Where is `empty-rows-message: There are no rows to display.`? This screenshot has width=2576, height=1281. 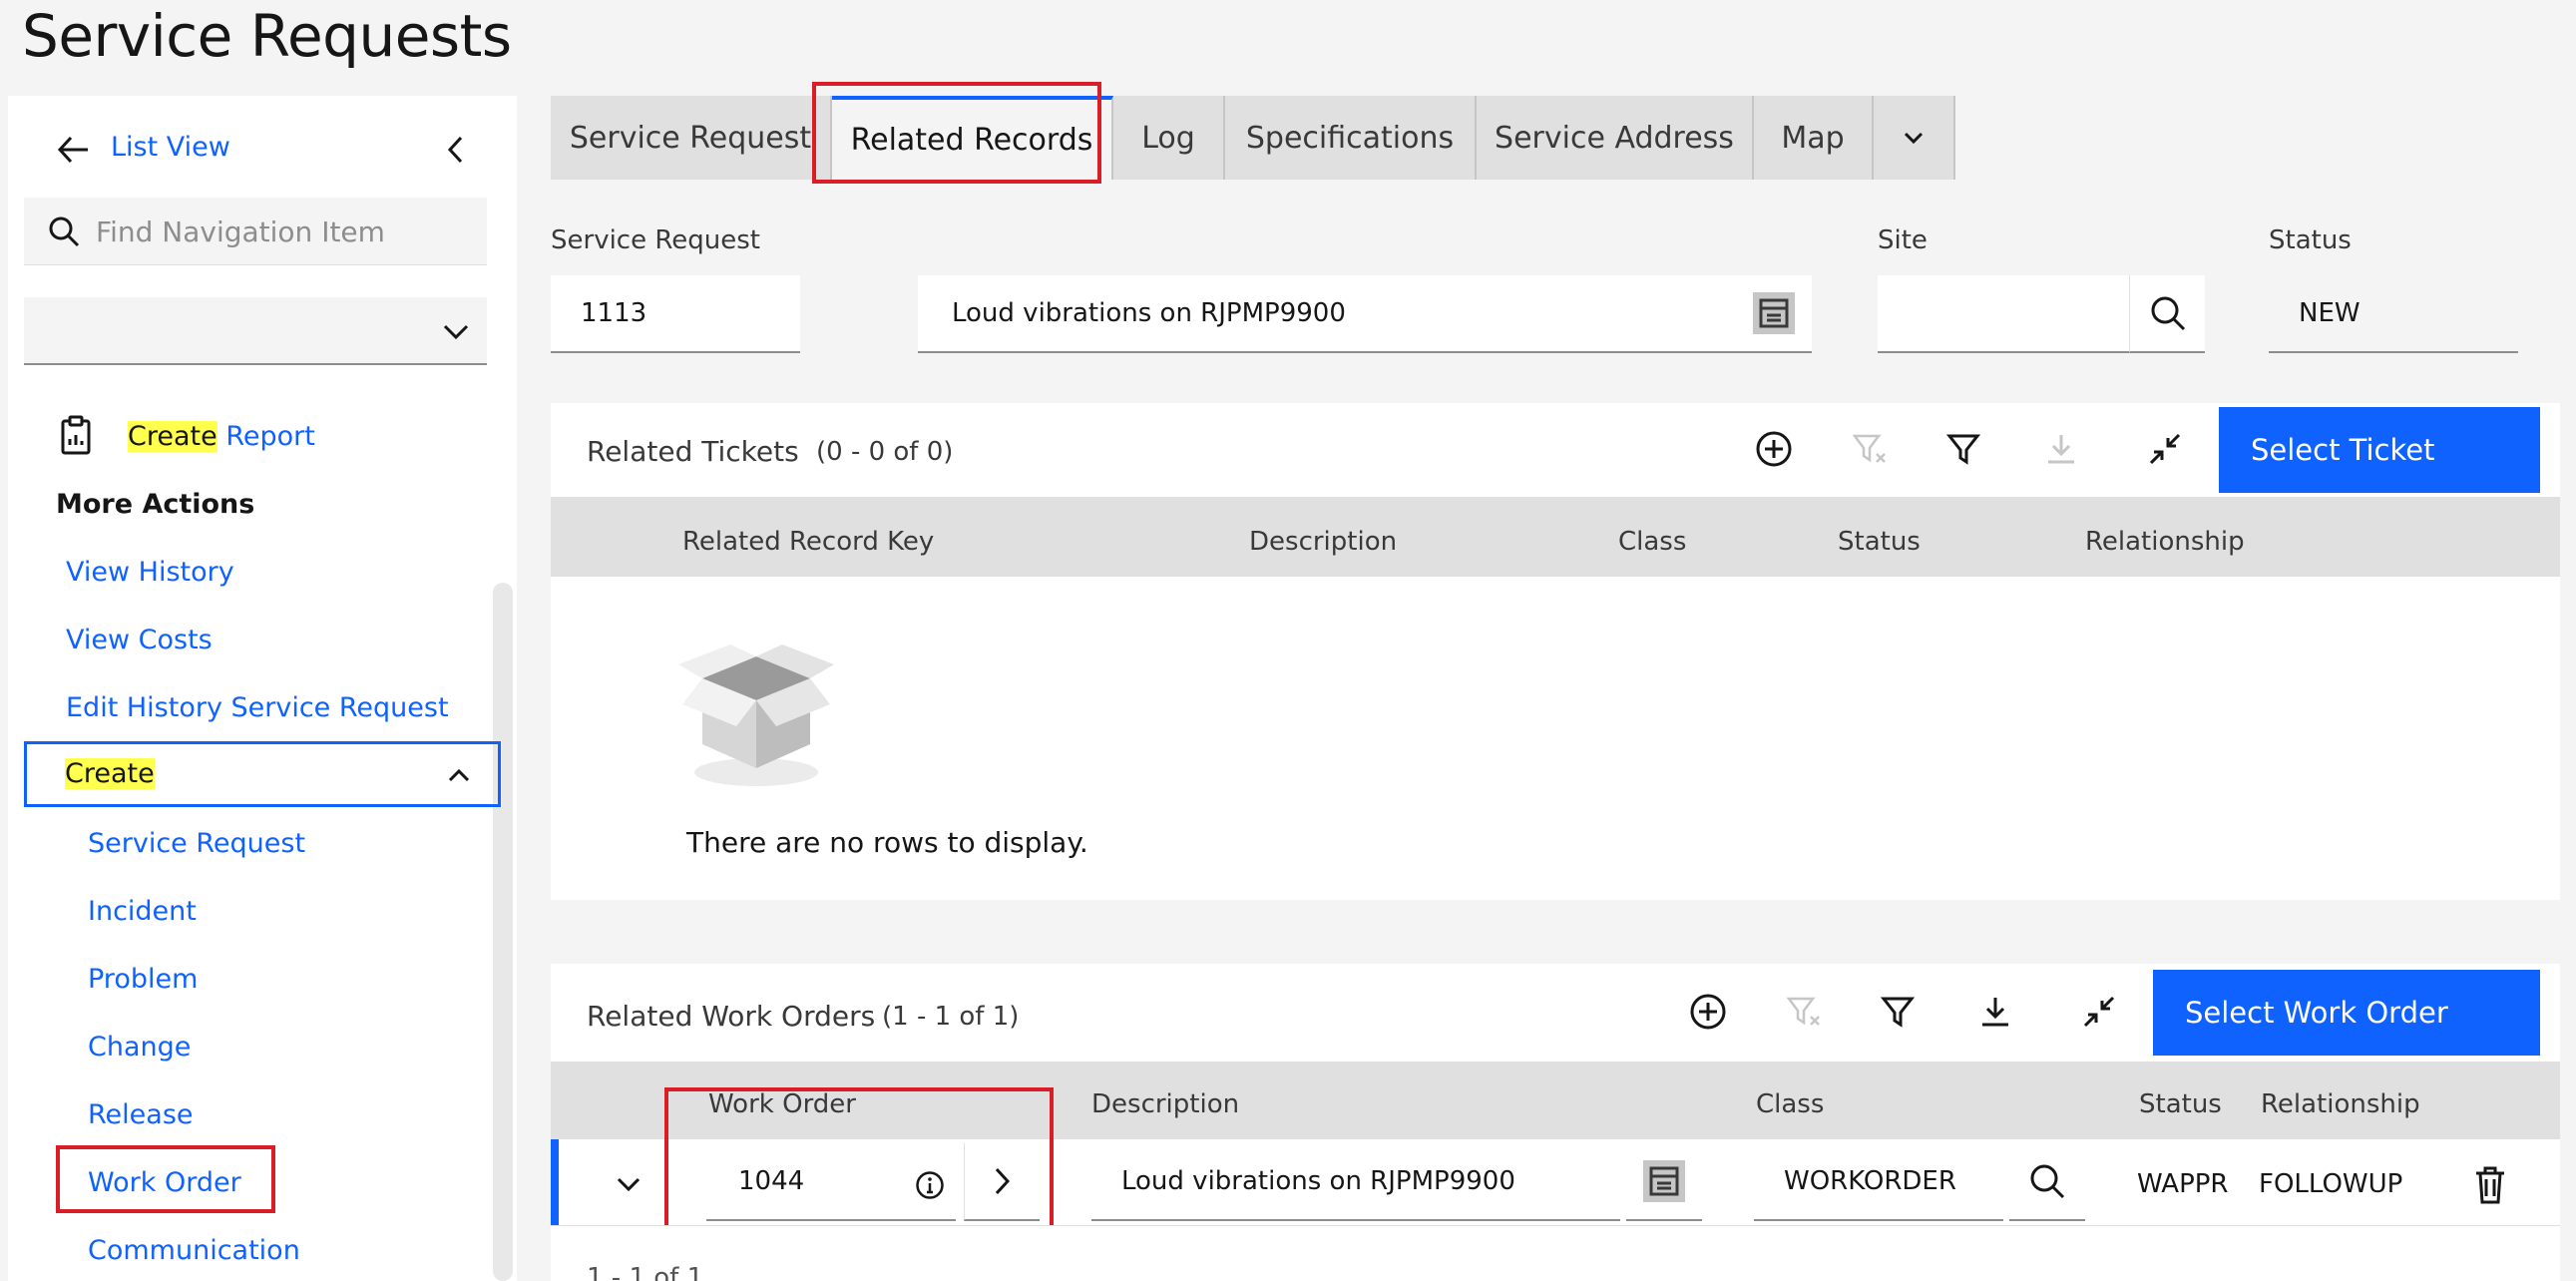
empty-rows-message: There are no rows to display. is located at coordinates (887, 842).